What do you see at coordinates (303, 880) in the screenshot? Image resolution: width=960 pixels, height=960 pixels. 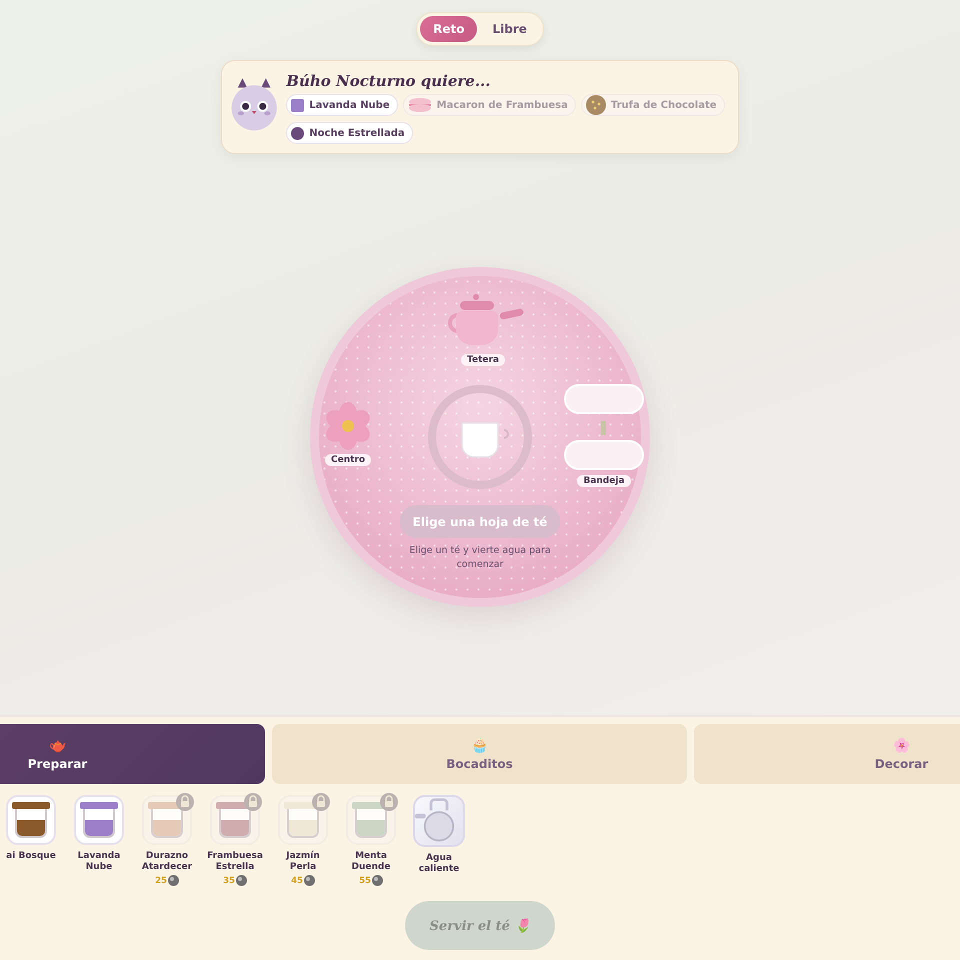 I see `price-tag: 45` at bounding box center [303, 880].